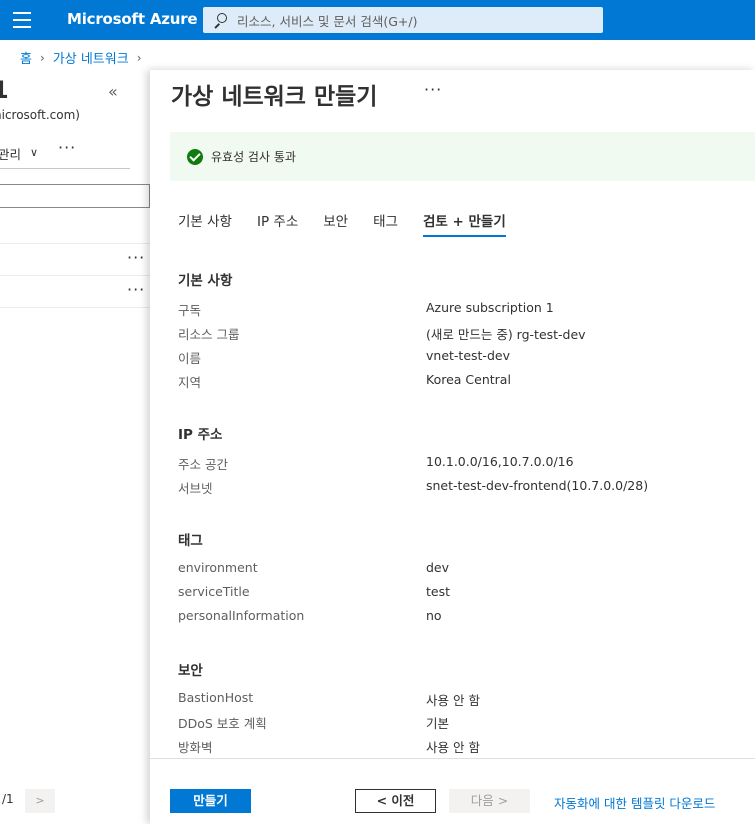 This screenshot has height=824, width=755. I want to click on field-value: test, so click(438, 591).